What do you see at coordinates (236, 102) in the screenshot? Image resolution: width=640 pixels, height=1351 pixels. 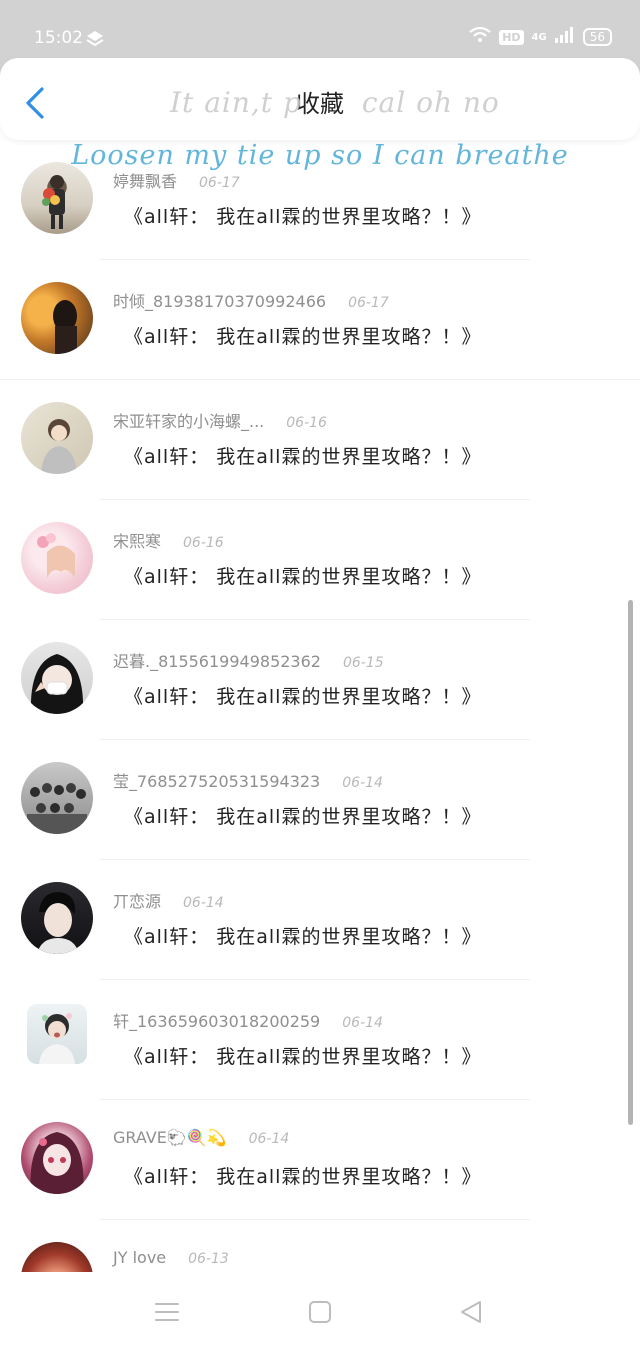 I see `lyric-line1-head: It ain,t p` at bounding box center [236, 102].